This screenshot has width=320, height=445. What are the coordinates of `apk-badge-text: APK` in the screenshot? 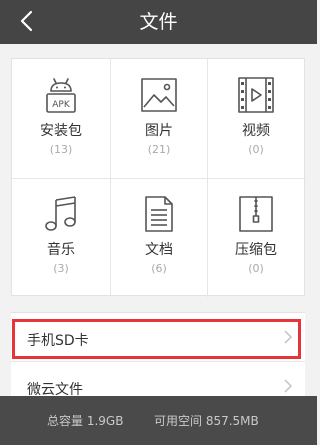 It's located at (61, 105).